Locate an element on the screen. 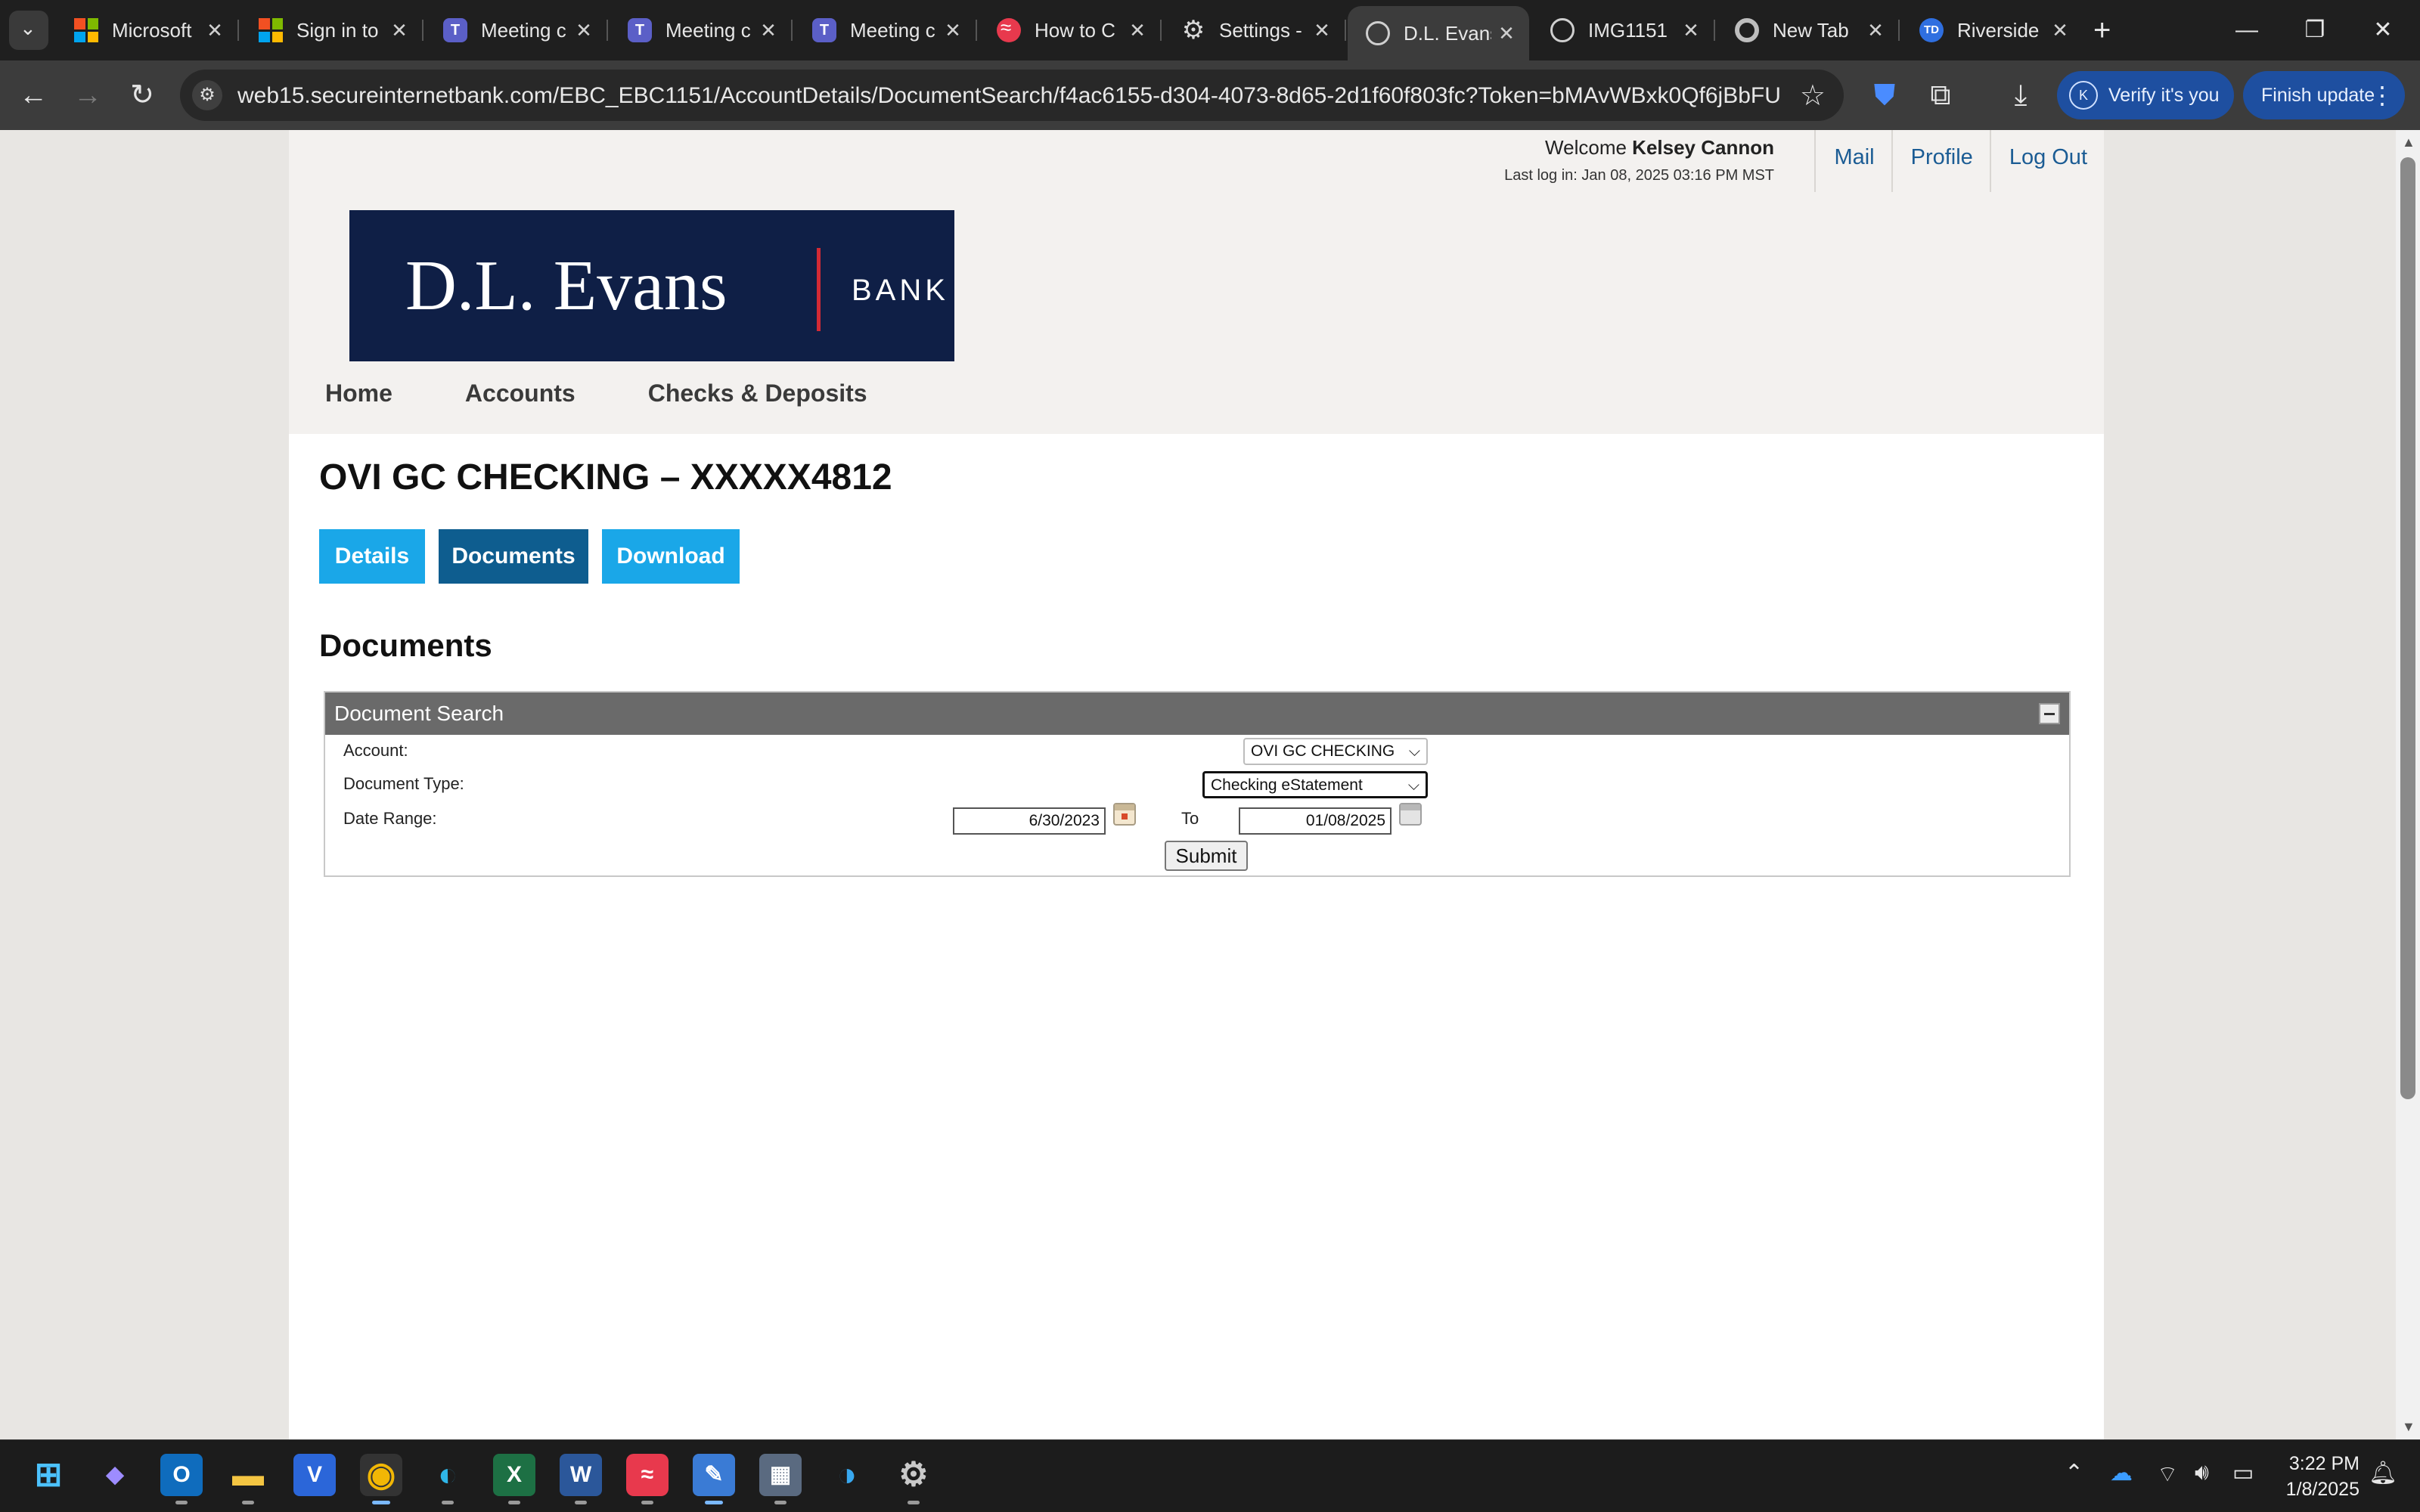 The width and height of the screenshot is (2420, 1512). nav-accounts: Accounts is located at coordinates (520, 407).